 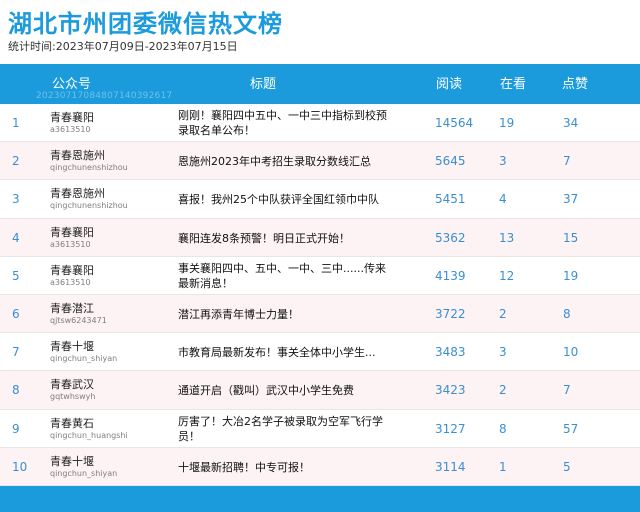 What do you see at coordinates (72, 385) in the screenshot?
I see `account-name: 青春武汉` at bounding box center [72, 385].